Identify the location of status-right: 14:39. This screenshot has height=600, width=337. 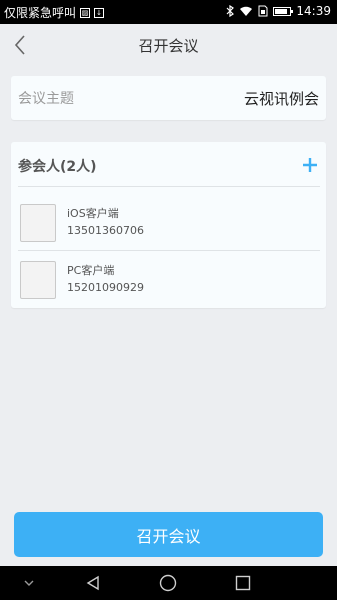
(278, 11).